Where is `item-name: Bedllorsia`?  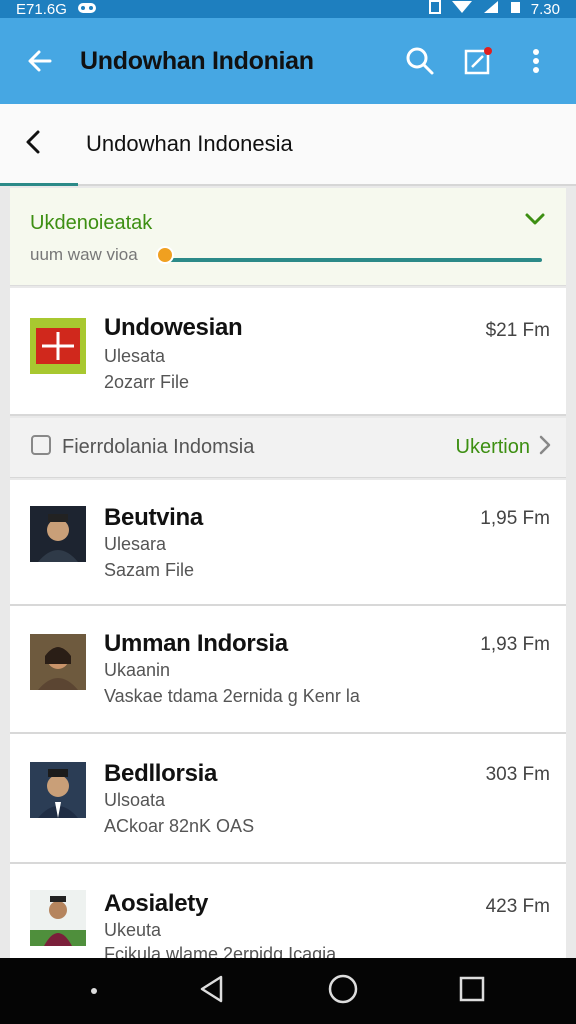 item-name: Bedllorsia is located at coordinates (161, 773).